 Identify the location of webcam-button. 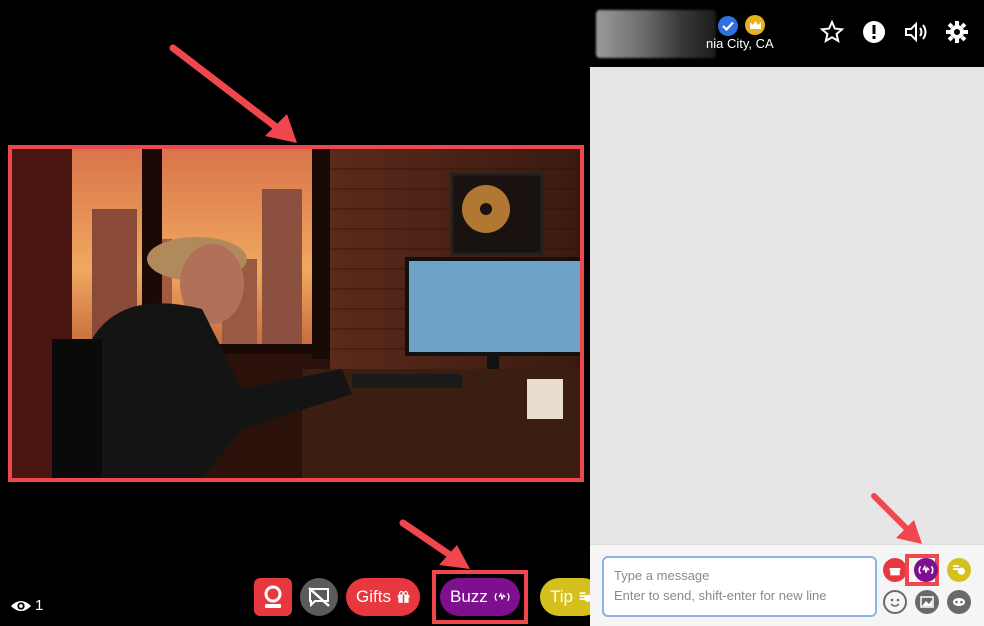
(273, 597).